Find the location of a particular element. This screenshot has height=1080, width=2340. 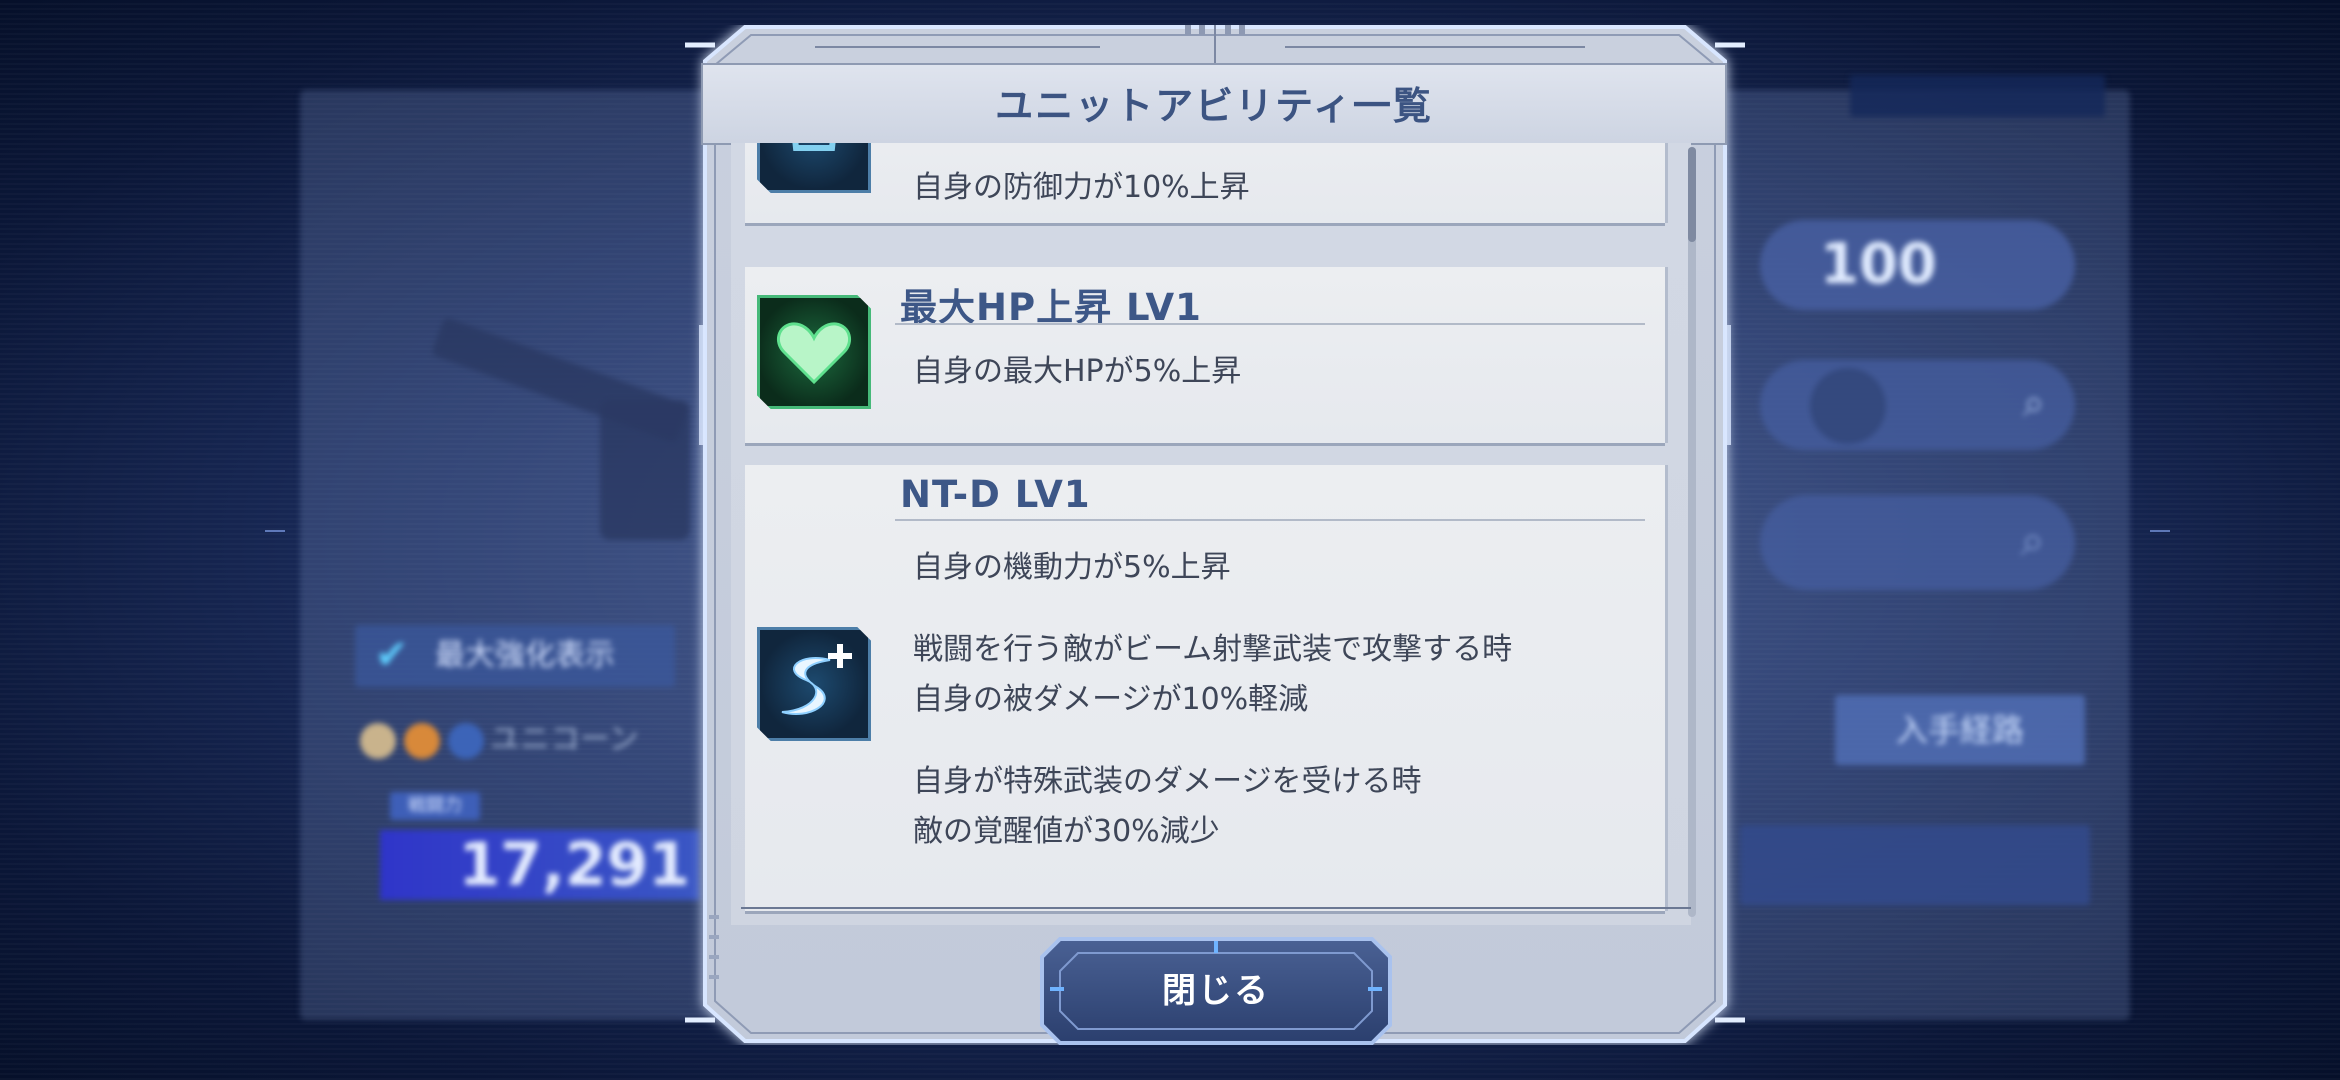

header-bar is located at coordinates (1977, 96).